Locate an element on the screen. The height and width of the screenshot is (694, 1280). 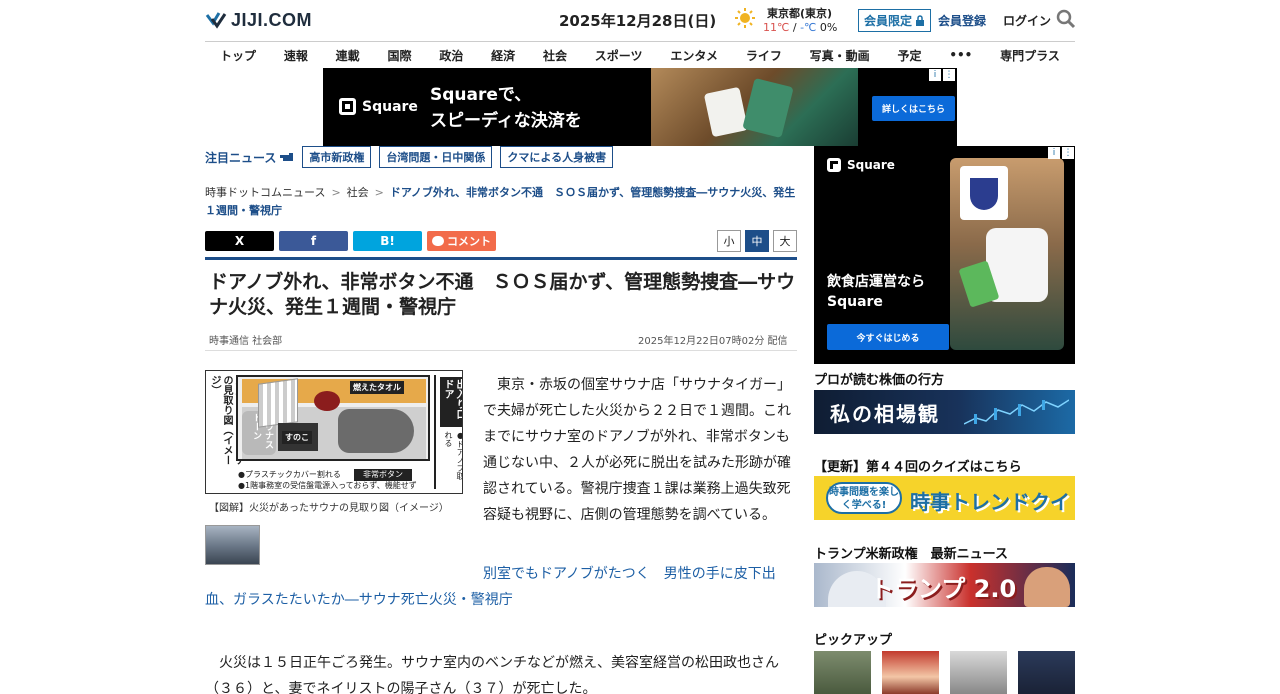
stock-chart-icon is located at coordinates (1016, 412).